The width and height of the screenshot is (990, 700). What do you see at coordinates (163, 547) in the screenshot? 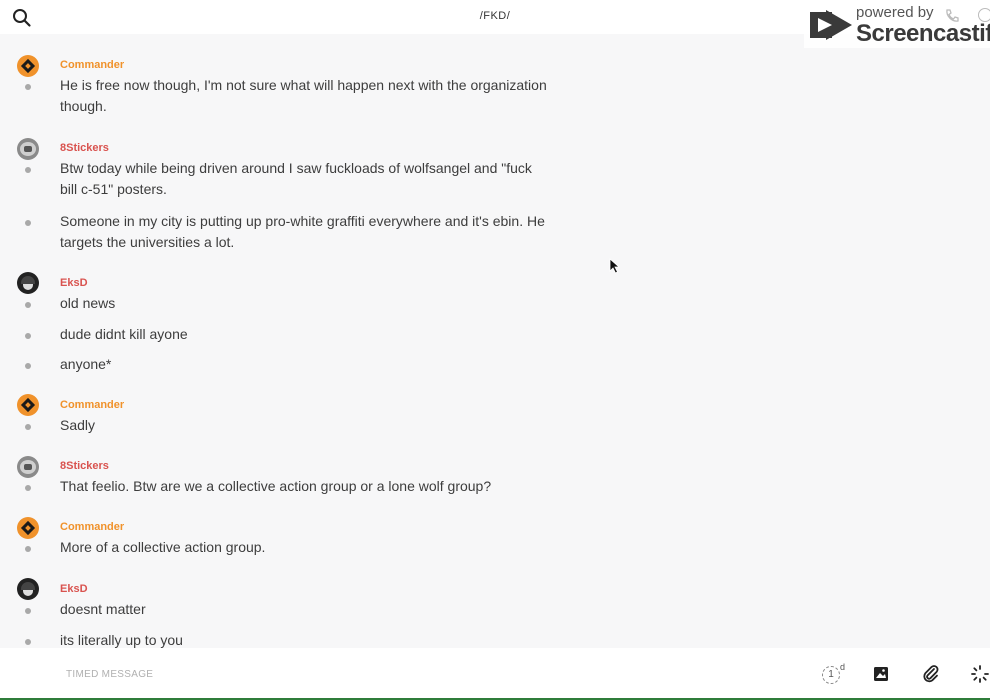
I see `message-text: More of a collective action group.` at bounding box center [163, 547].